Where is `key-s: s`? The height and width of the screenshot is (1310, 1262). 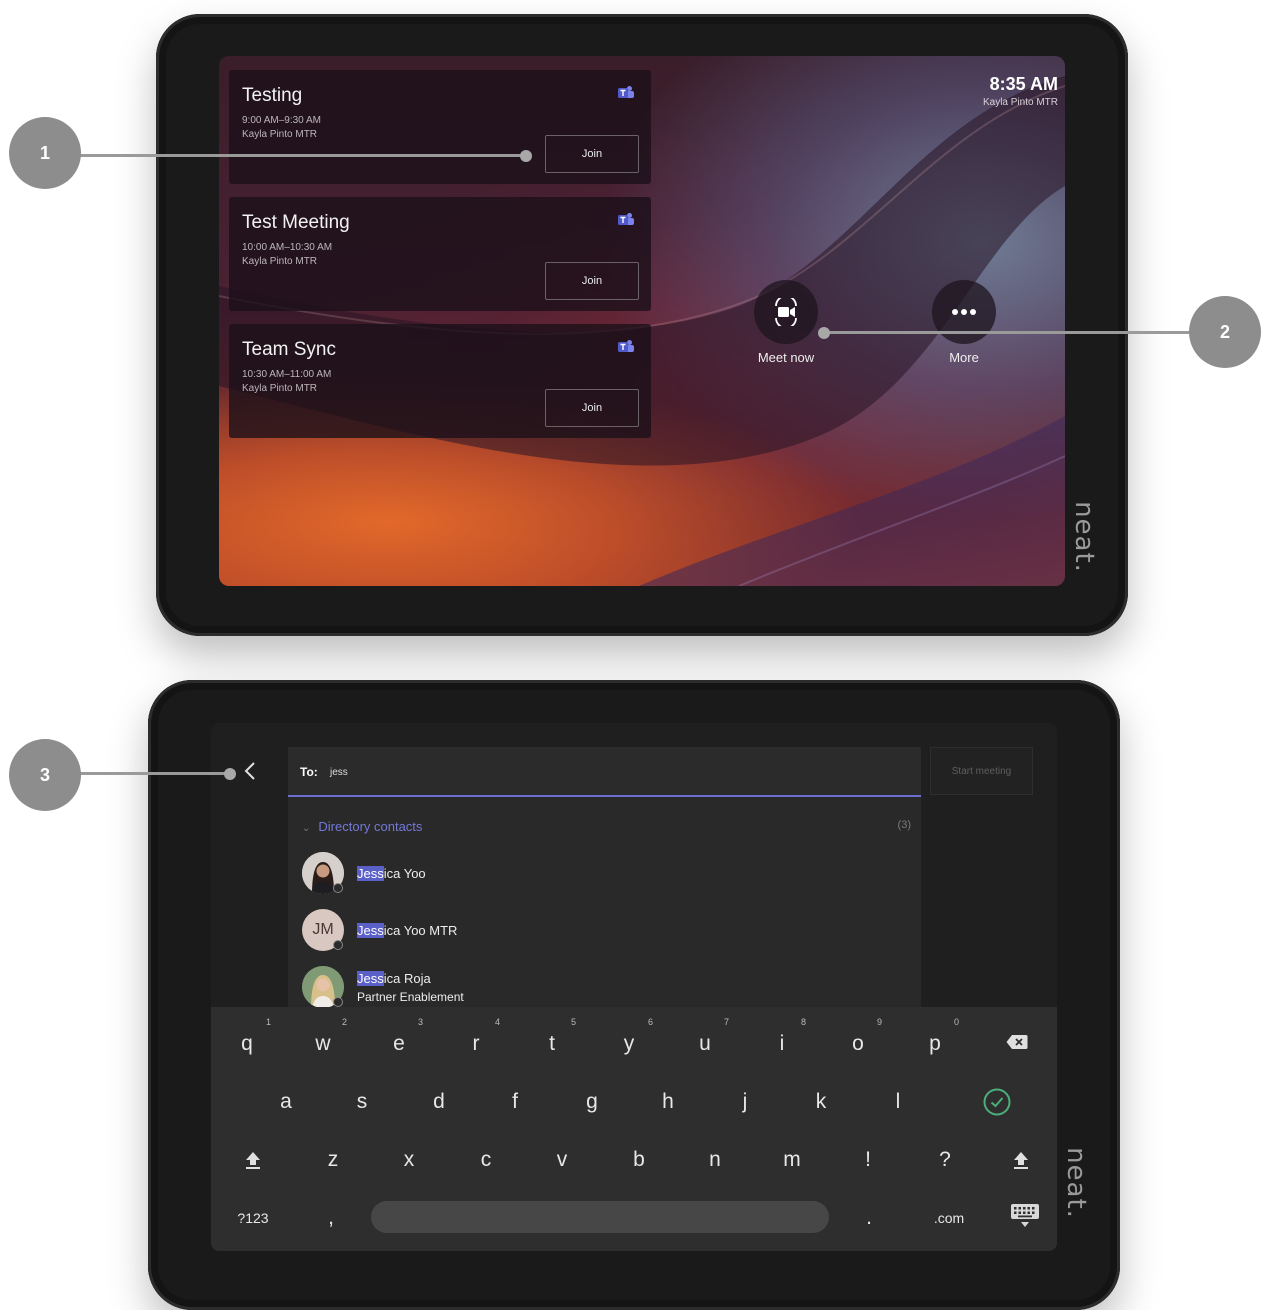 key-s: s is located at coordinates (362, 1102).